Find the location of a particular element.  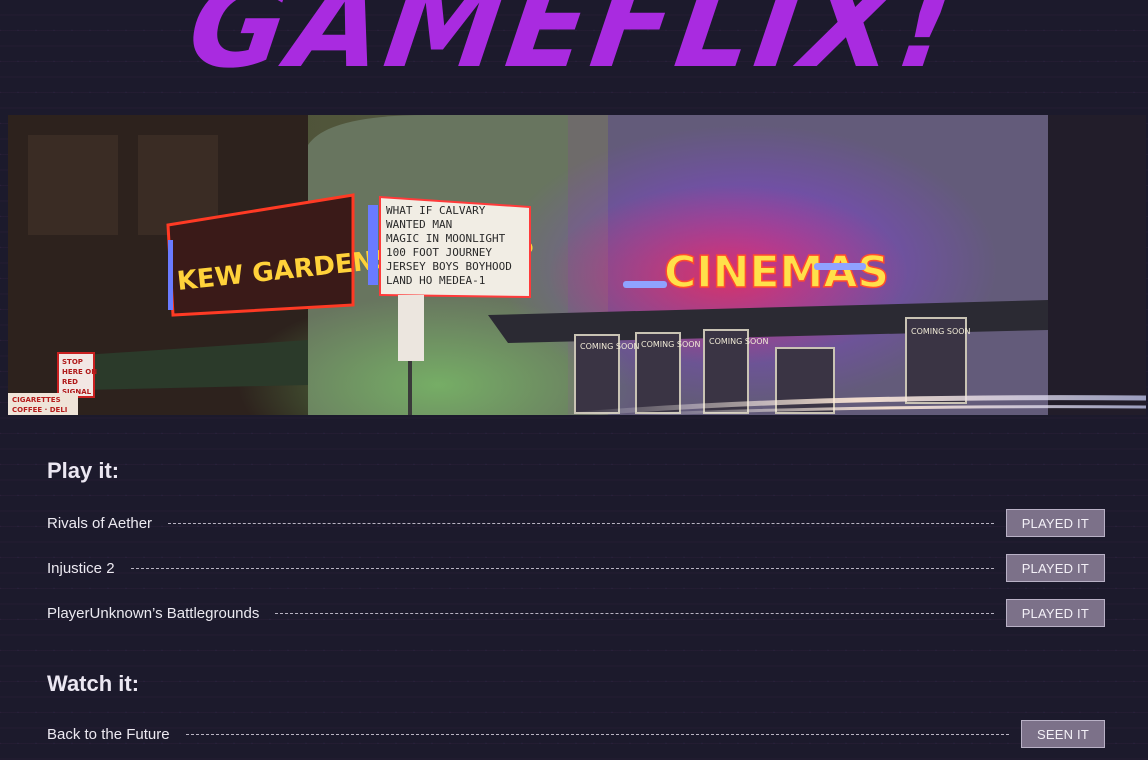

stop-sign-line-3: RED is located at coordinates (70, 382).